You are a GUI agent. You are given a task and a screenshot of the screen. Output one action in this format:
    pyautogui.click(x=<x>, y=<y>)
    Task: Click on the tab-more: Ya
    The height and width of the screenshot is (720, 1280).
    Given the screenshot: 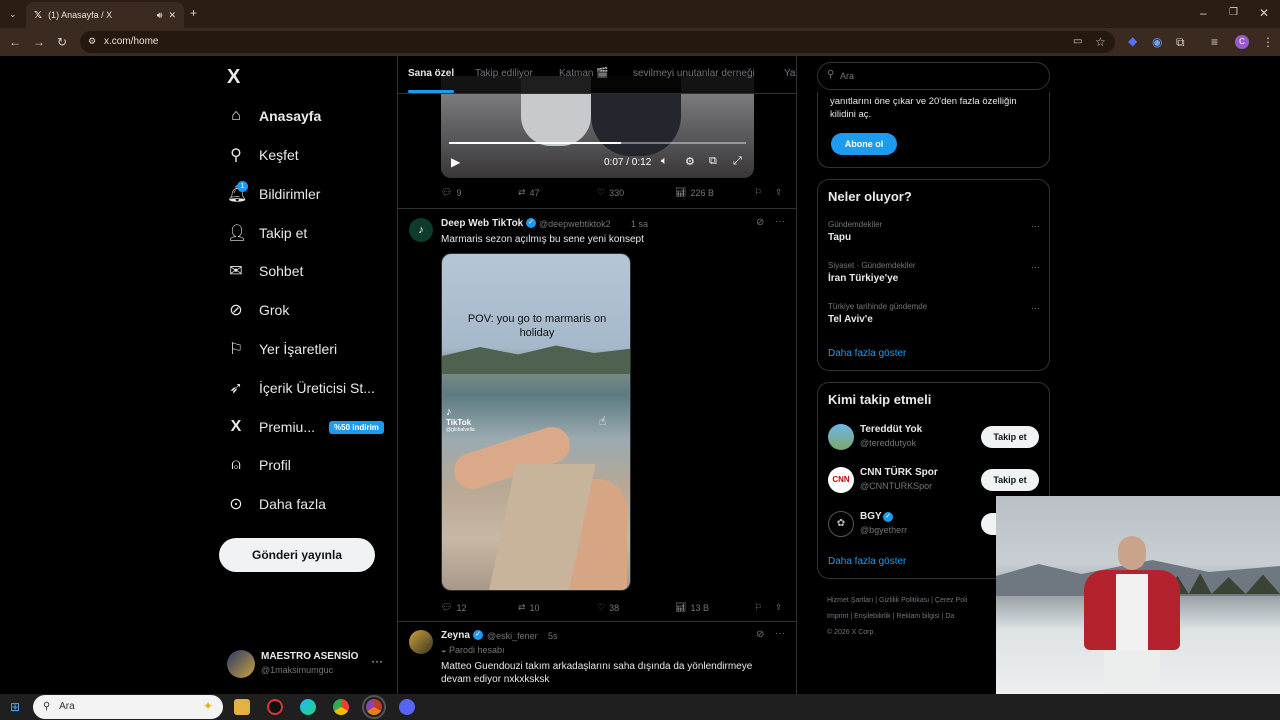 What is the action you would take?
    pyautogui.click(x=790, y=73)
    